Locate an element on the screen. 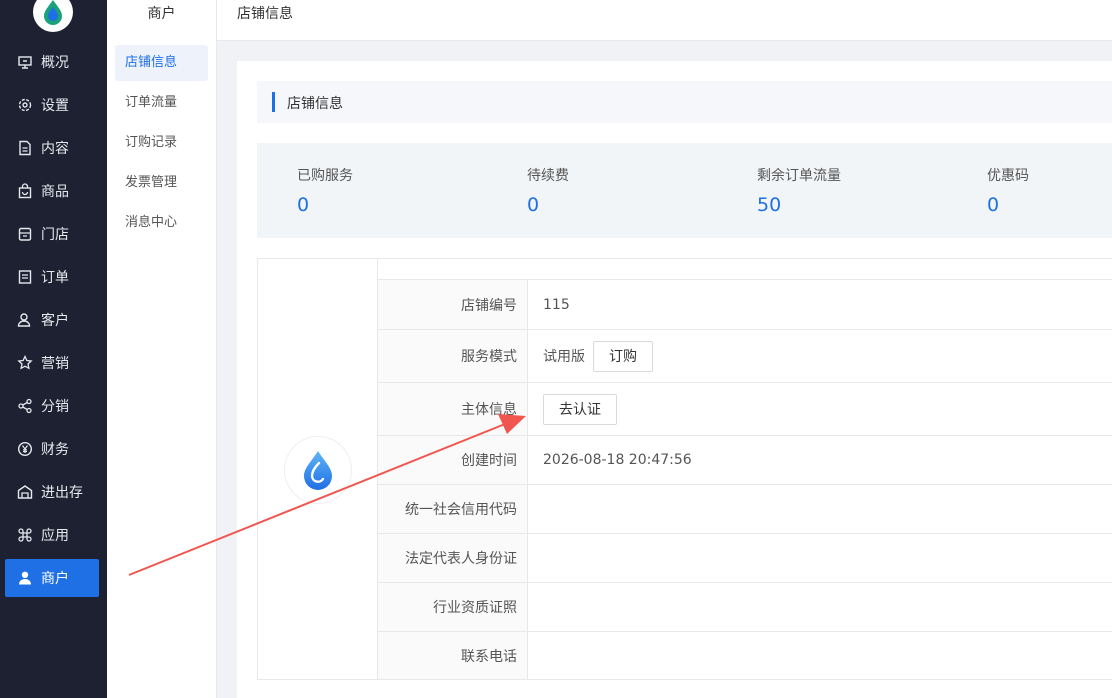  nav-item-content: 内容 is located at coordinates (52, 148).